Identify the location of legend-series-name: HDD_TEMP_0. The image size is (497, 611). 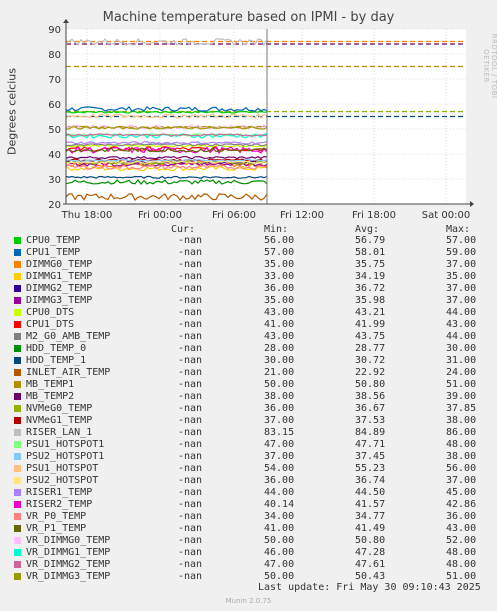
(56, 348).